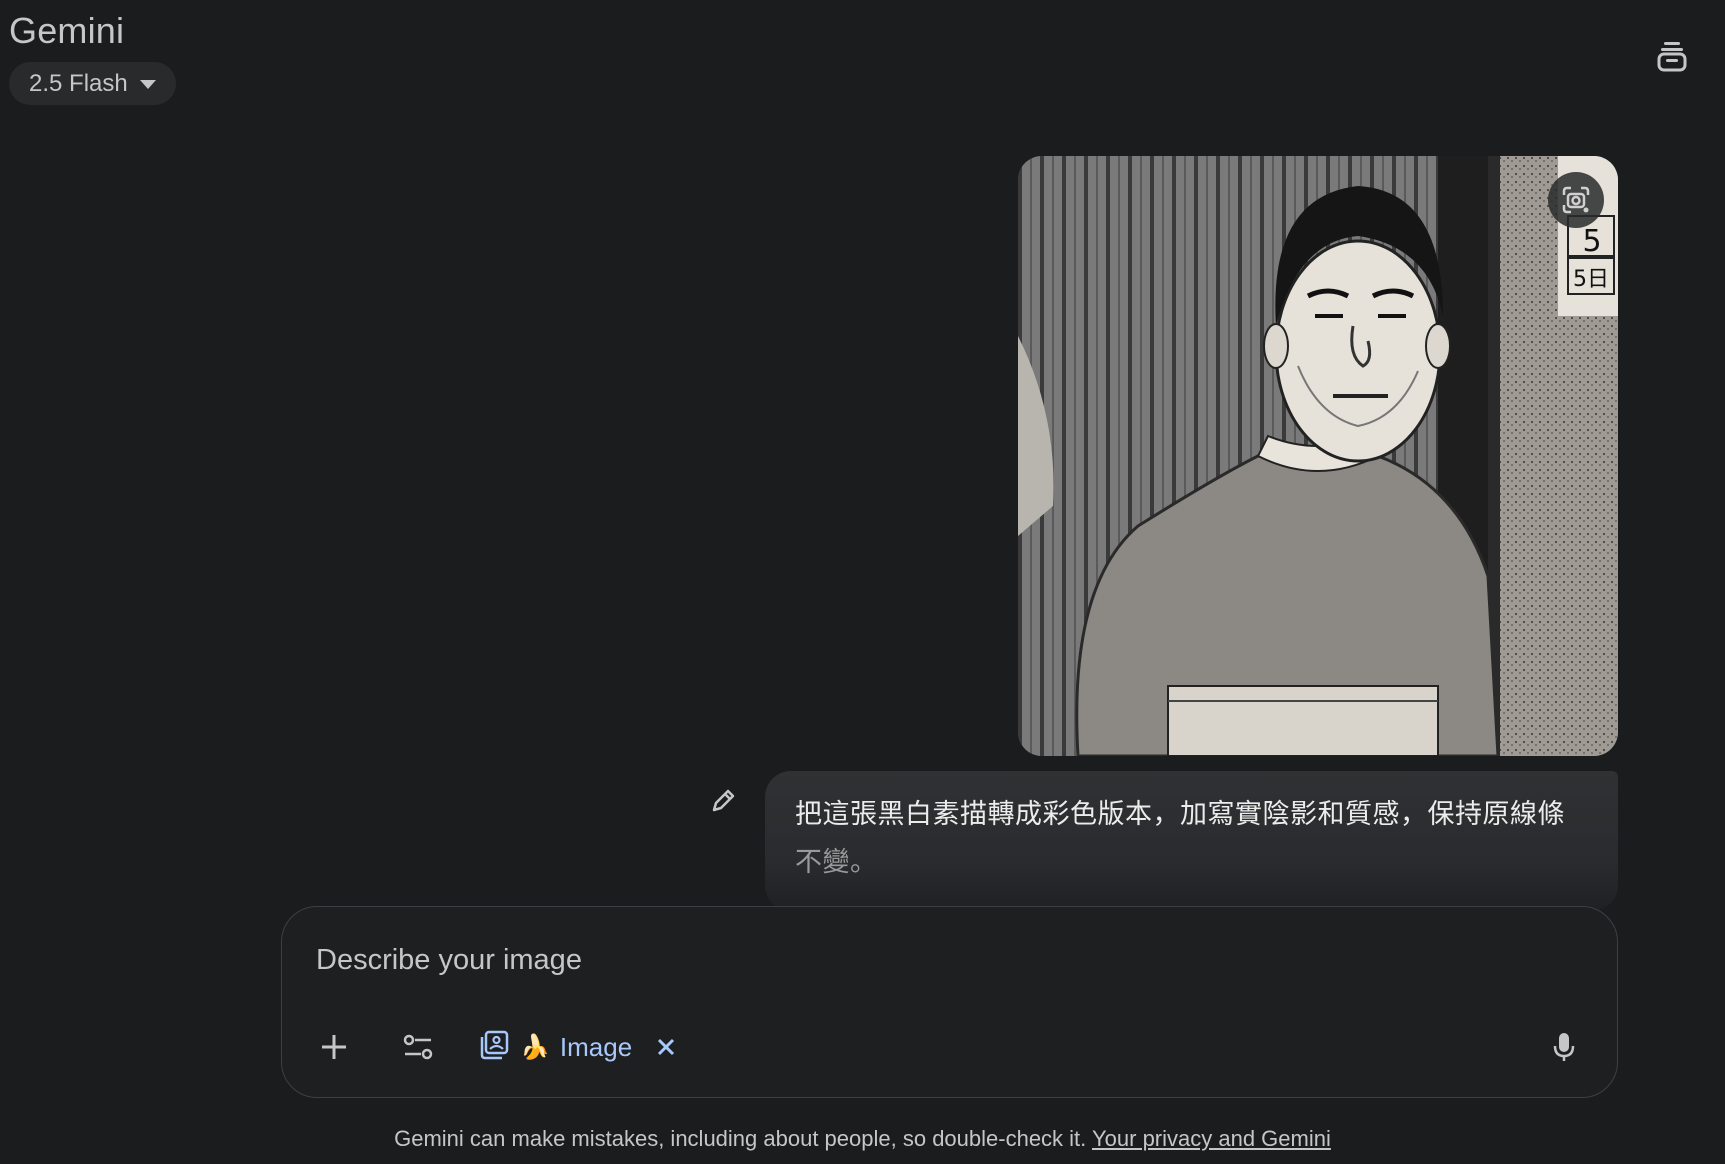 The image size is (1725, 1164). Describe the element at coordinates (78, 83) in the screenshot. I see `model-label: 2.5 Flash` at that location.